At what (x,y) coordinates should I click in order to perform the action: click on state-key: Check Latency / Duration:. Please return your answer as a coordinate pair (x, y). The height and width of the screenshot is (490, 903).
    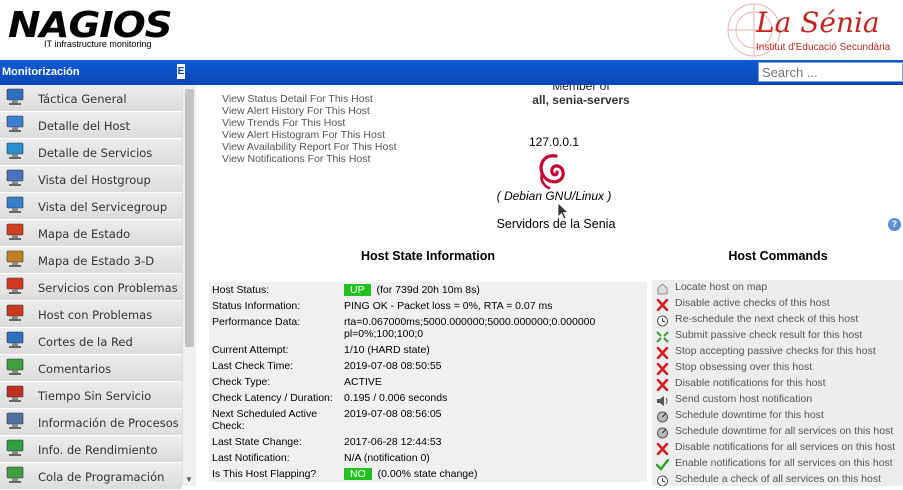
    Looking at the image, I should click on (272, 398).